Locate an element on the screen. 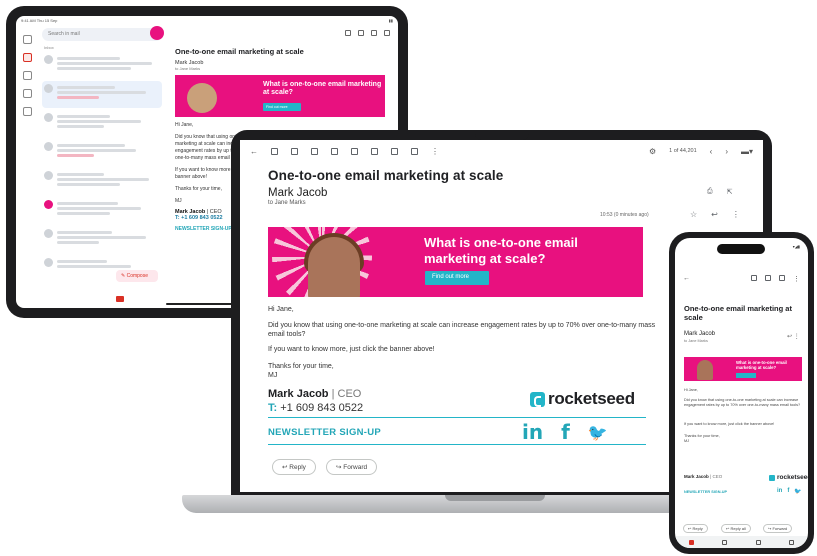 The image size is (817, 556). settings-icon: ⚙ is located at coordinates (652, 151).